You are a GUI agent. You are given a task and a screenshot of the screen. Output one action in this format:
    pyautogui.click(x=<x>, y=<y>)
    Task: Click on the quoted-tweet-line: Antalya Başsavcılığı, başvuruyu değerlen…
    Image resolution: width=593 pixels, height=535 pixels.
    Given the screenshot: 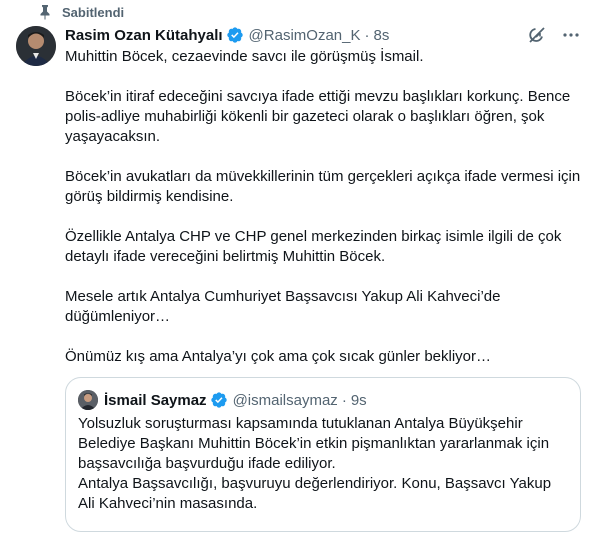 What is the action you would take?
    pyautogui.click(x=315, y=493)
    